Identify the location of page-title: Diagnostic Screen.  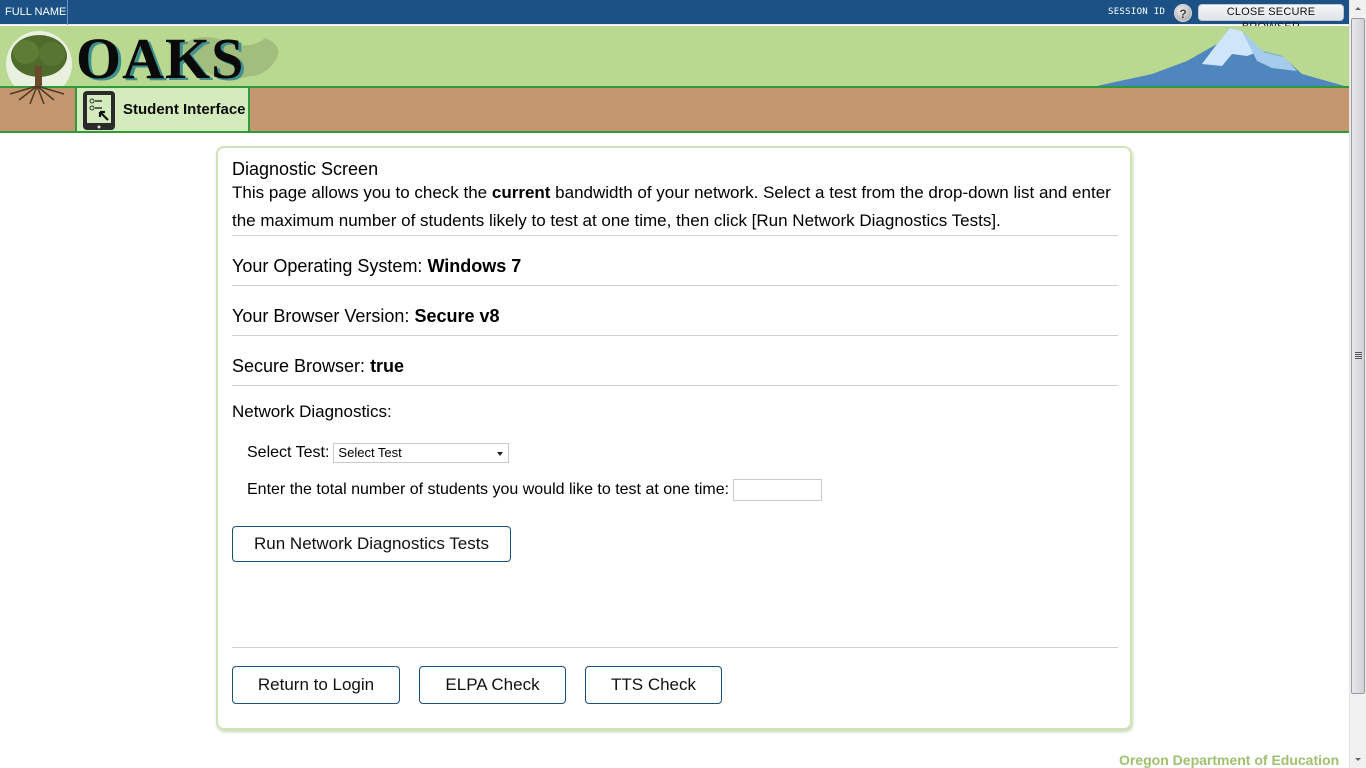
(305, 169).